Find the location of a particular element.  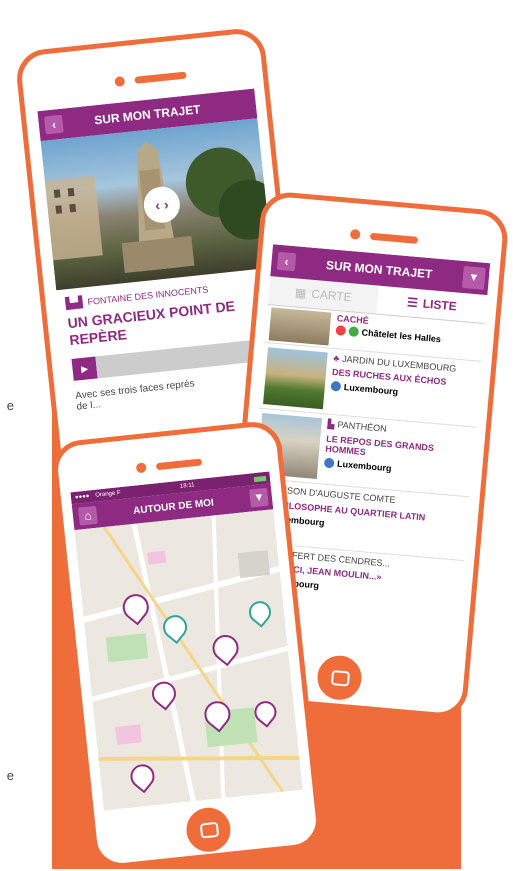

header-title: SUR MON TRAJET is located at coordinates (379, 269).